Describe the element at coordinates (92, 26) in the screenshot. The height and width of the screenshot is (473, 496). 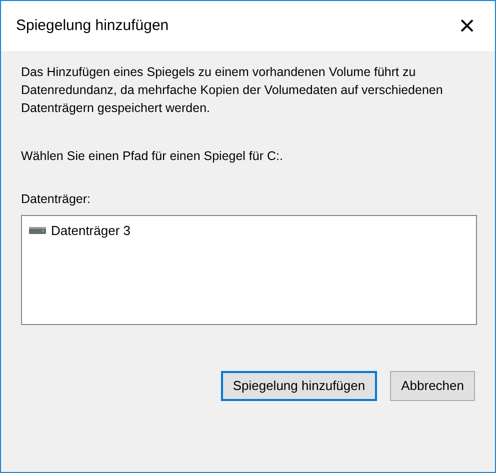
I see `window-title: Spiegelung hinzufügen` at that location.